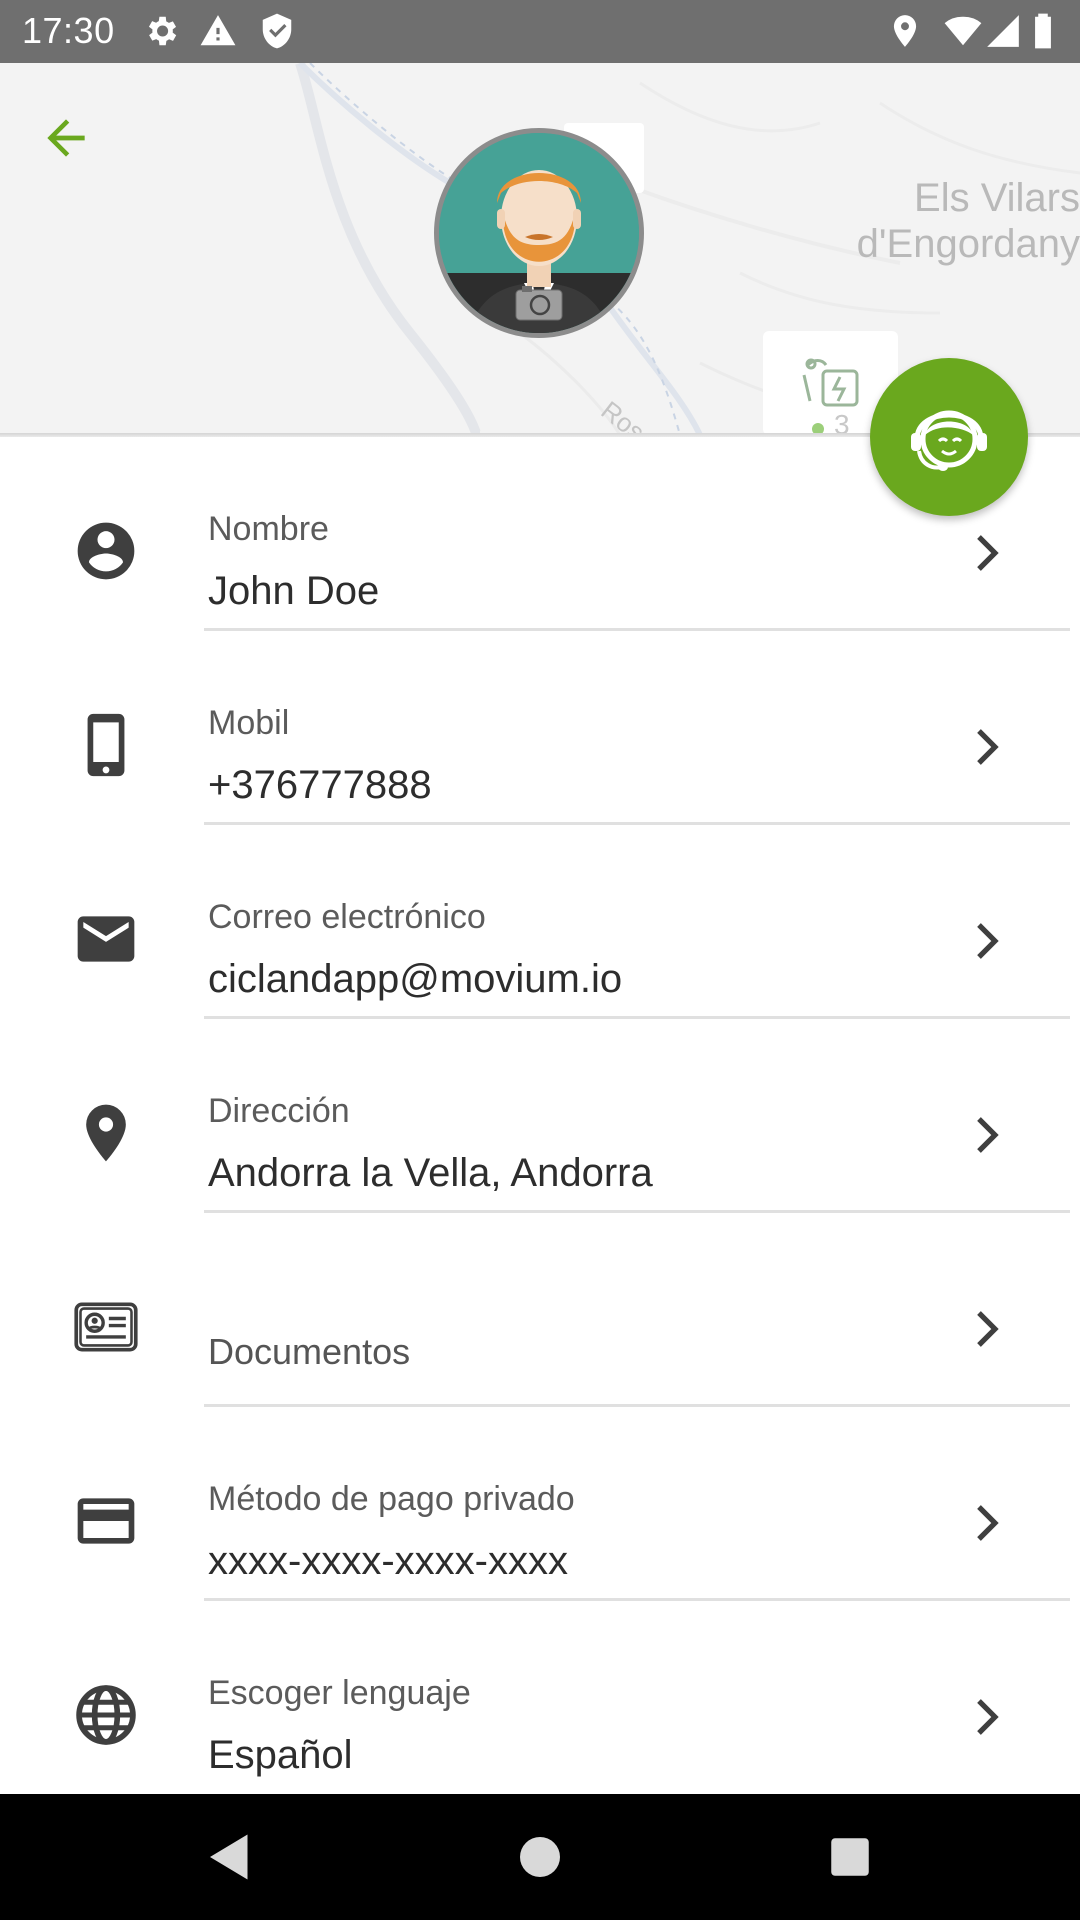 This screenshot has height=1920, width=1080. What do you see at coordinates (1043, 31) in the screenshot?
I see `battery-icon` at bounding box center [1043, 31].